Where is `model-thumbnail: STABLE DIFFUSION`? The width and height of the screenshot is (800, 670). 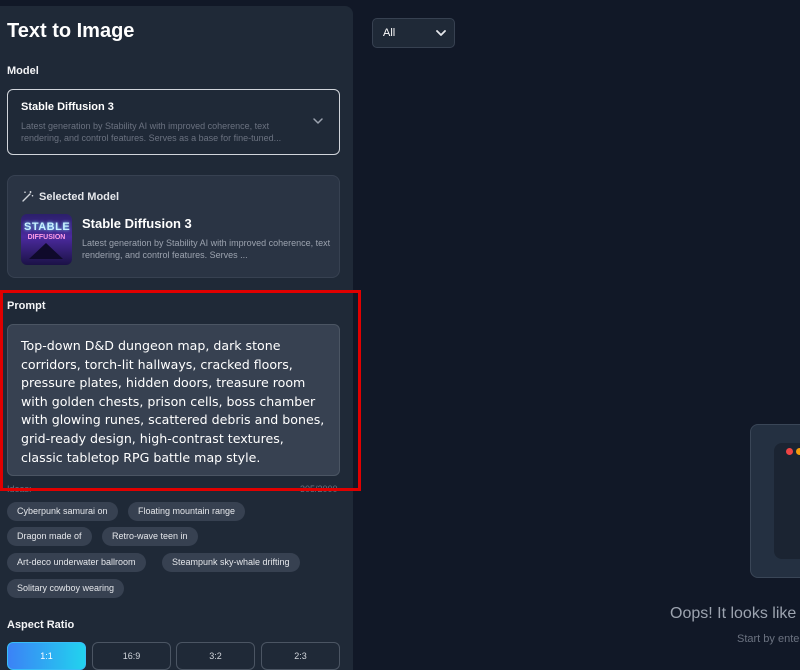
model-thumbnail: STABLE DIFFUSION is located at coordinates (46, 239).